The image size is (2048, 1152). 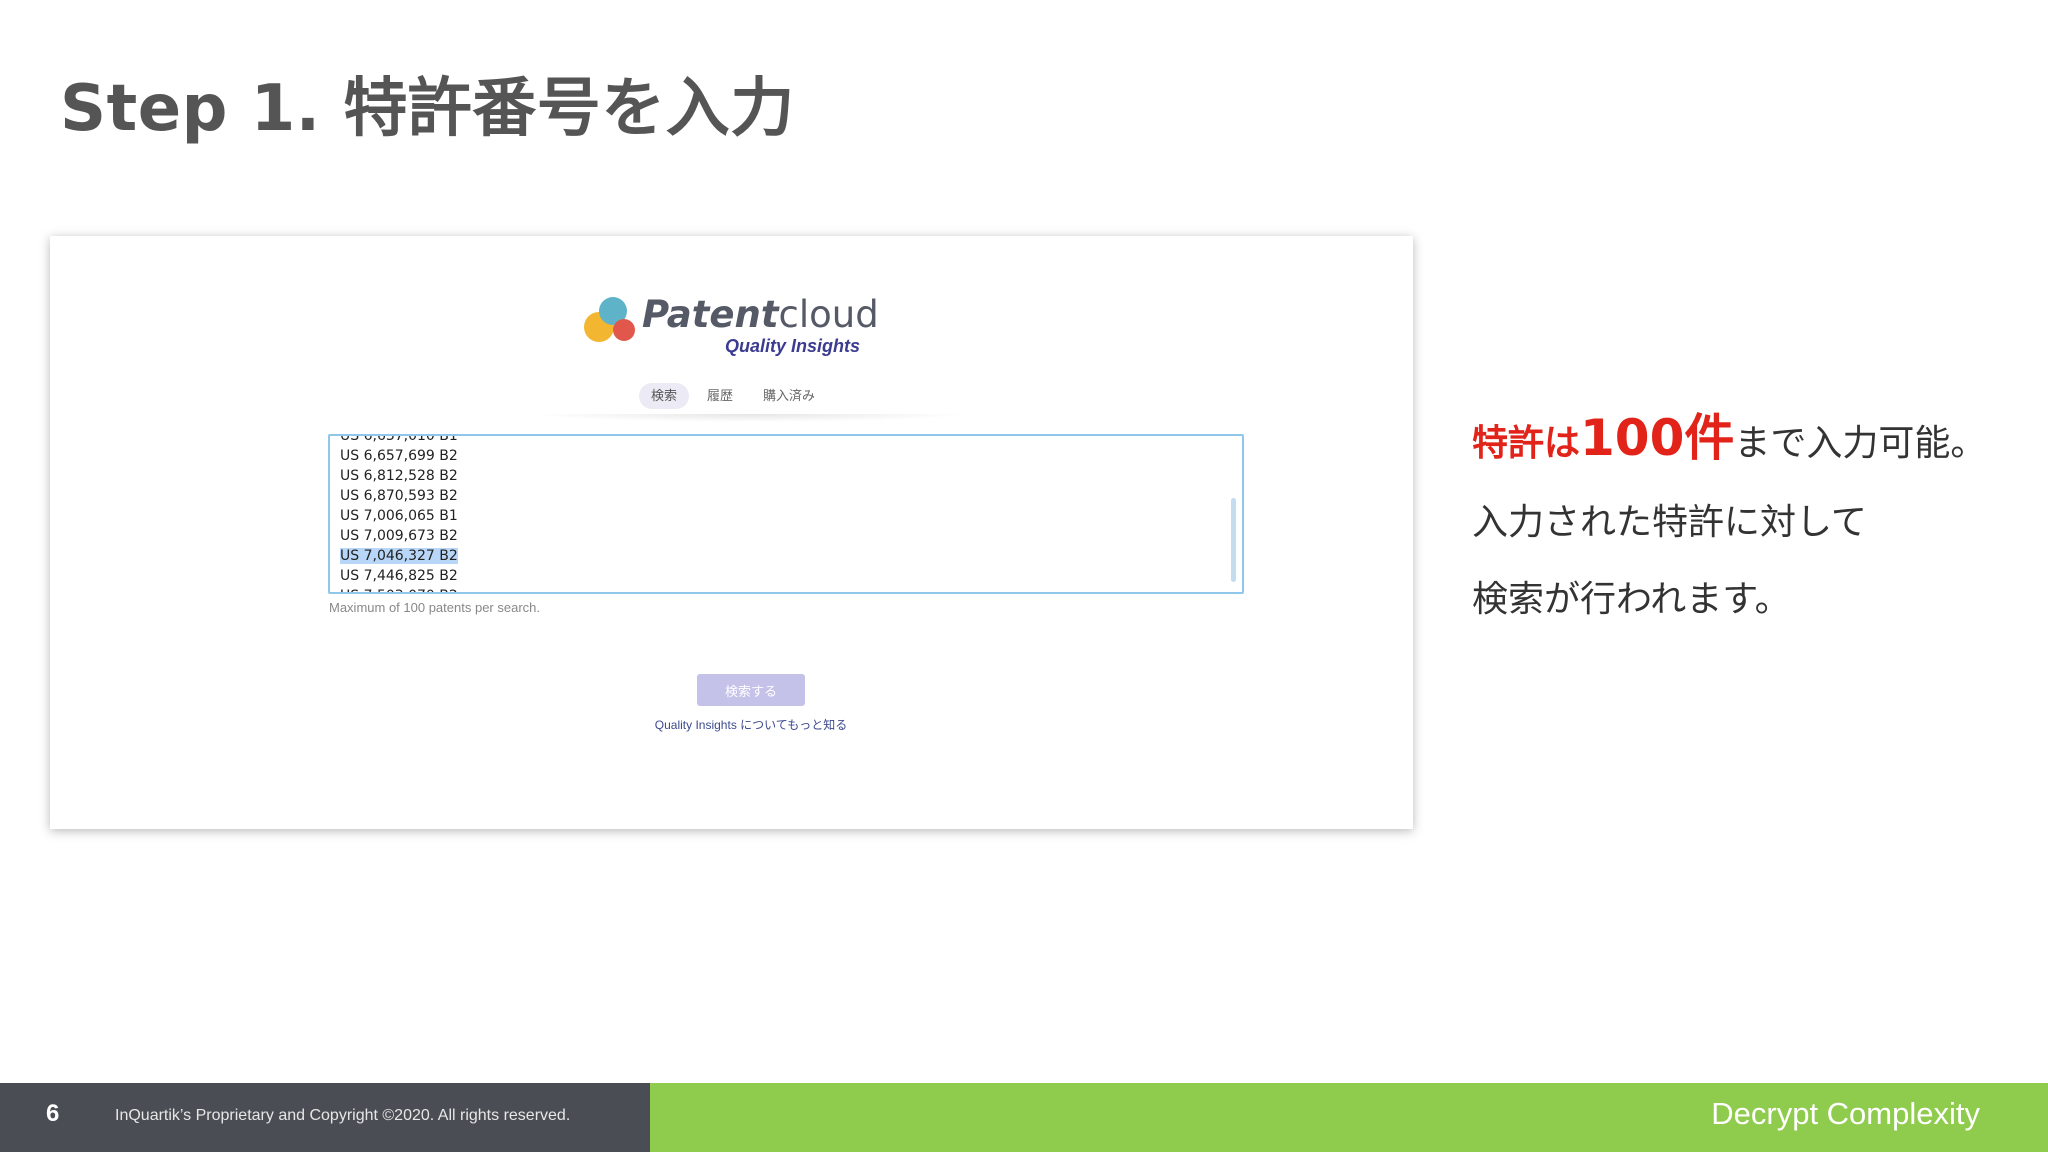 What do you see at coordinates (751, 690) in the screenshot?
I see `search-button: 検索する` at bounding box center [751, 690].